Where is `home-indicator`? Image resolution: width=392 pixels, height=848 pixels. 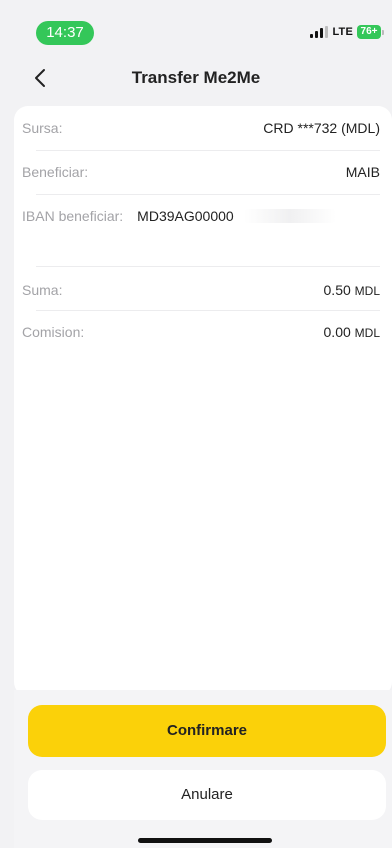
home-indicator is located at coordinates (205, 840).